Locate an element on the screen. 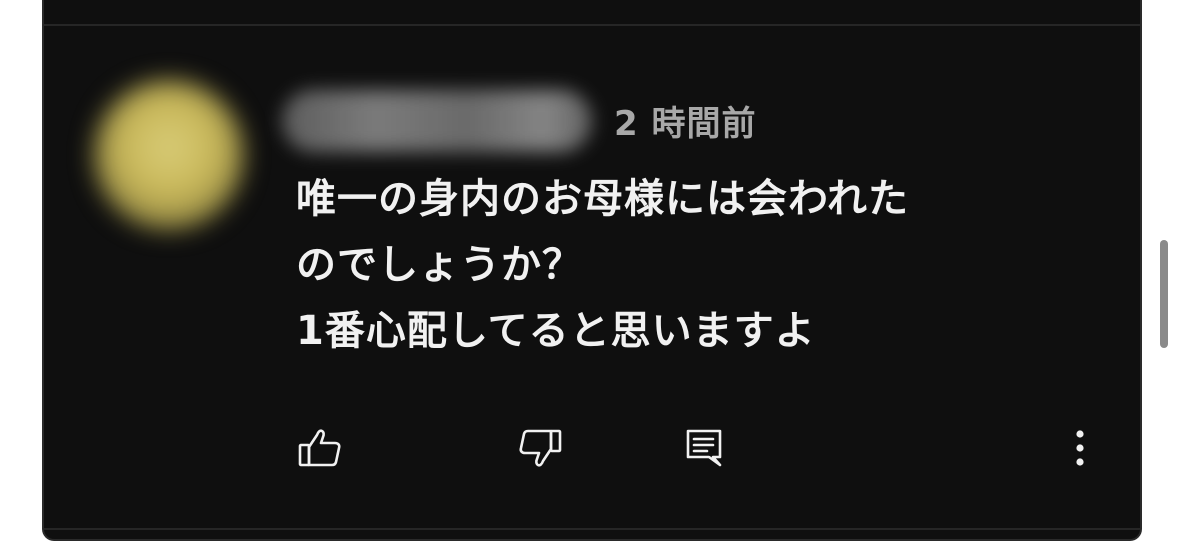 Image resolution: width=1179 pixels, height=543 pixels. thumbs-down-icon is located at coordinates (540, 448).